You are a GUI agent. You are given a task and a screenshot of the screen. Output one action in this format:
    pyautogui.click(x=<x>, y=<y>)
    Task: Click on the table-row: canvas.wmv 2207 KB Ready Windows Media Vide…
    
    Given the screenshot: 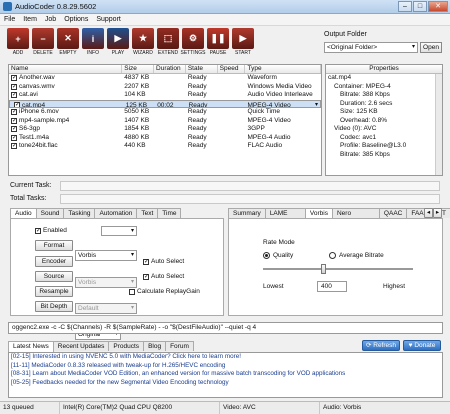 What is the action you would take?
    pyautogui.click(x=165, y=87)
    